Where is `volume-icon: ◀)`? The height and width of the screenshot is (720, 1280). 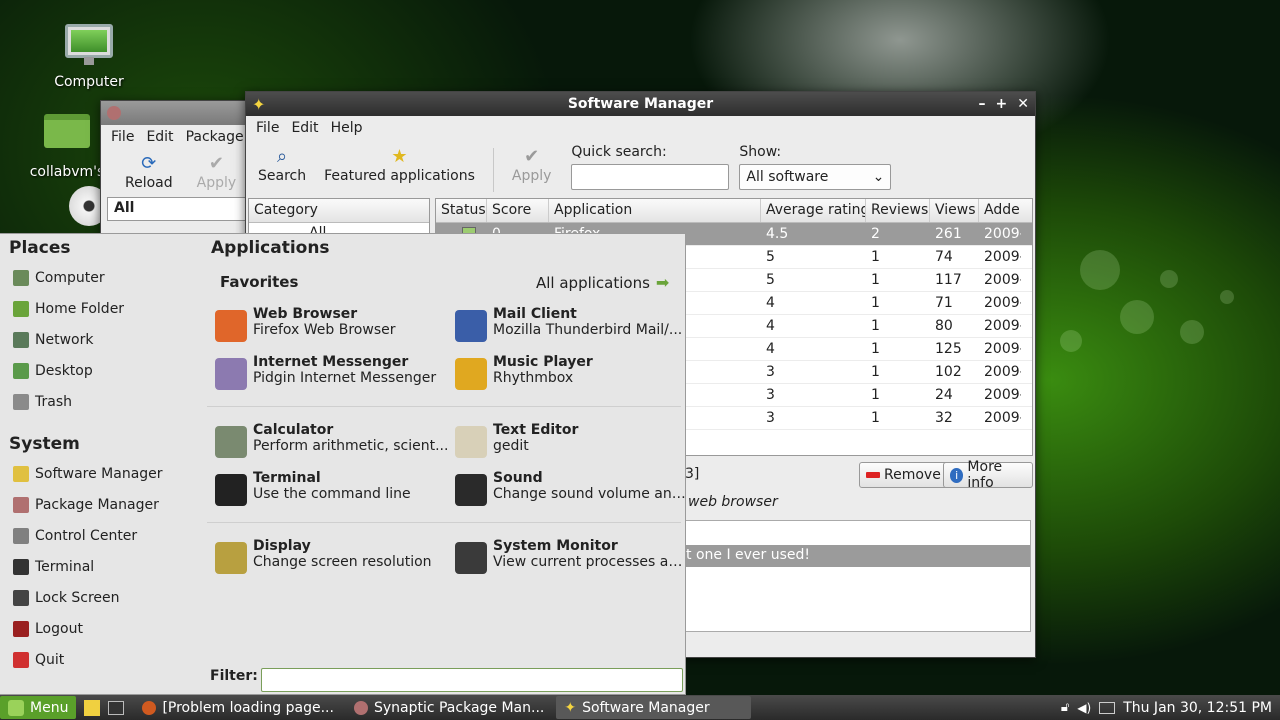
volume-icon: ◀) is located at coordinates (1084, 708).